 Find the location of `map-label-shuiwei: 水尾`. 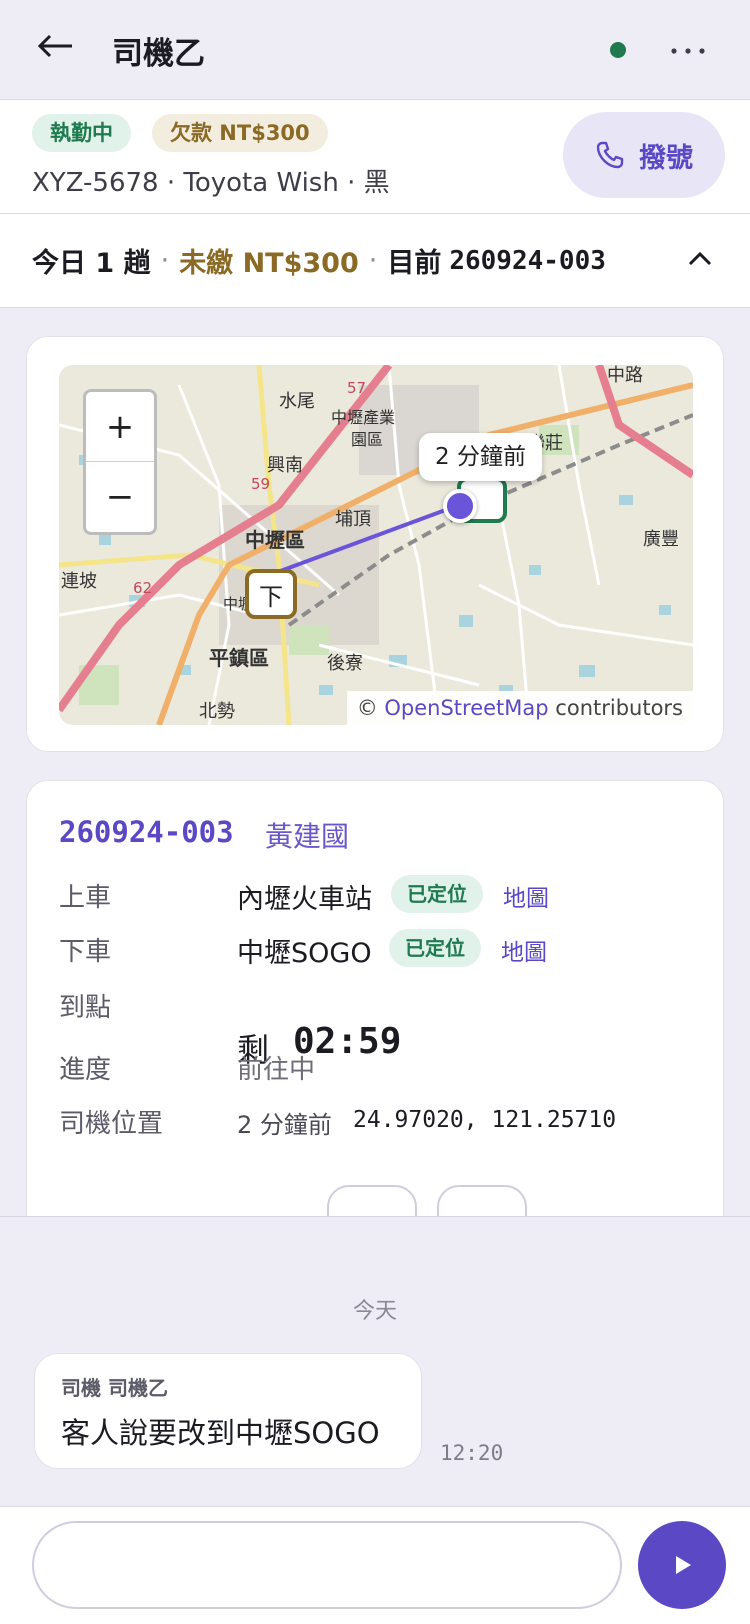

map-label-shuiwei: 水尾 is located at coordinates (297, 401).